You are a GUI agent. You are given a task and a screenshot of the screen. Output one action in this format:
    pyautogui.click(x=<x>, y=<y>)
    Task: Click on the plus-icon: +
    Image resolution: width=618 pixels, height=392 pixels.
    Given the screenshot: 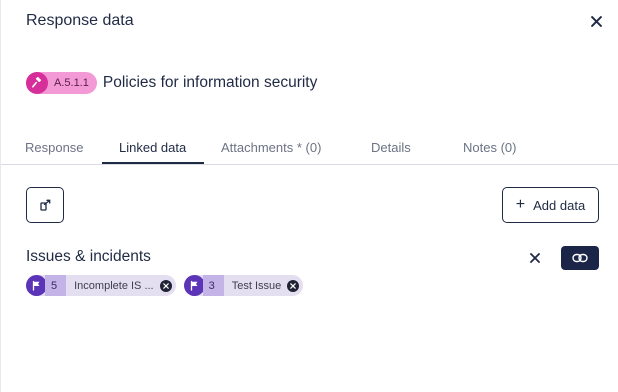 What is the action you would take?
    pyautogui.click(x=520, y=204)
    